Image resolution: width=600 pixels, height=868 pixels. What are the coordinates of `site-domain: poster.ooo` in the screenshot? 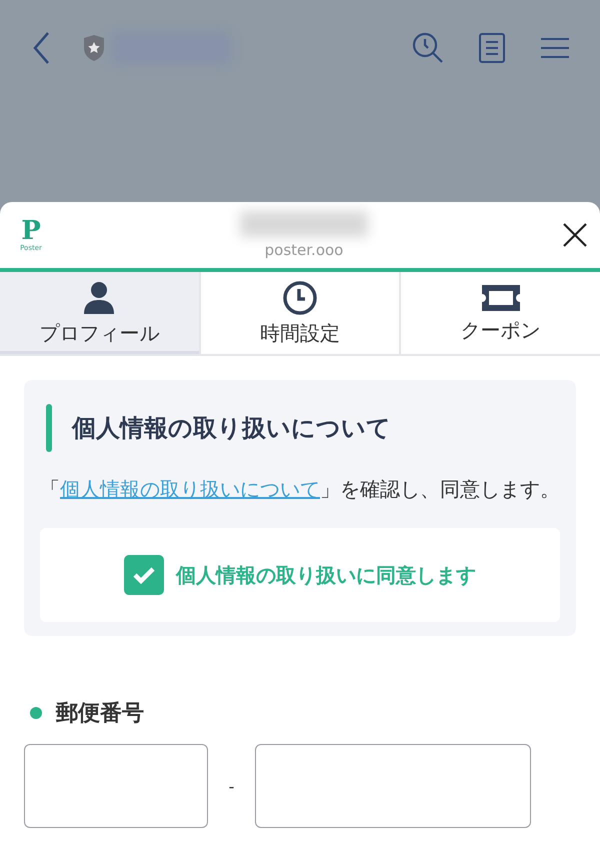 It's located at (304, 250).